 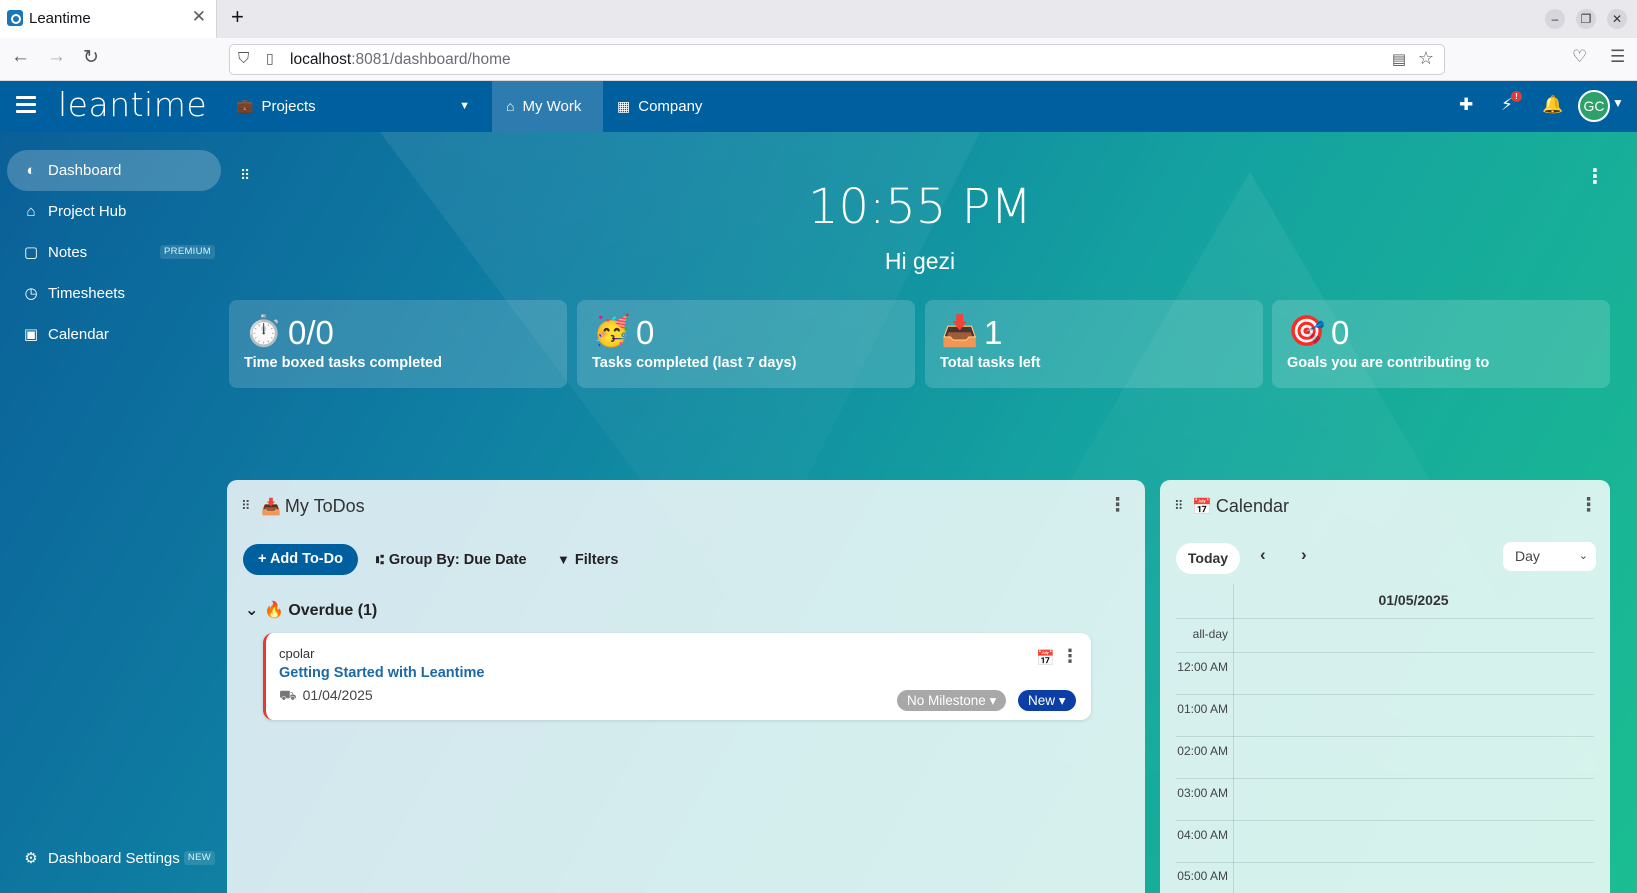 I want to click on puzzle-icon: ✚, so click(x=1466, y=105).